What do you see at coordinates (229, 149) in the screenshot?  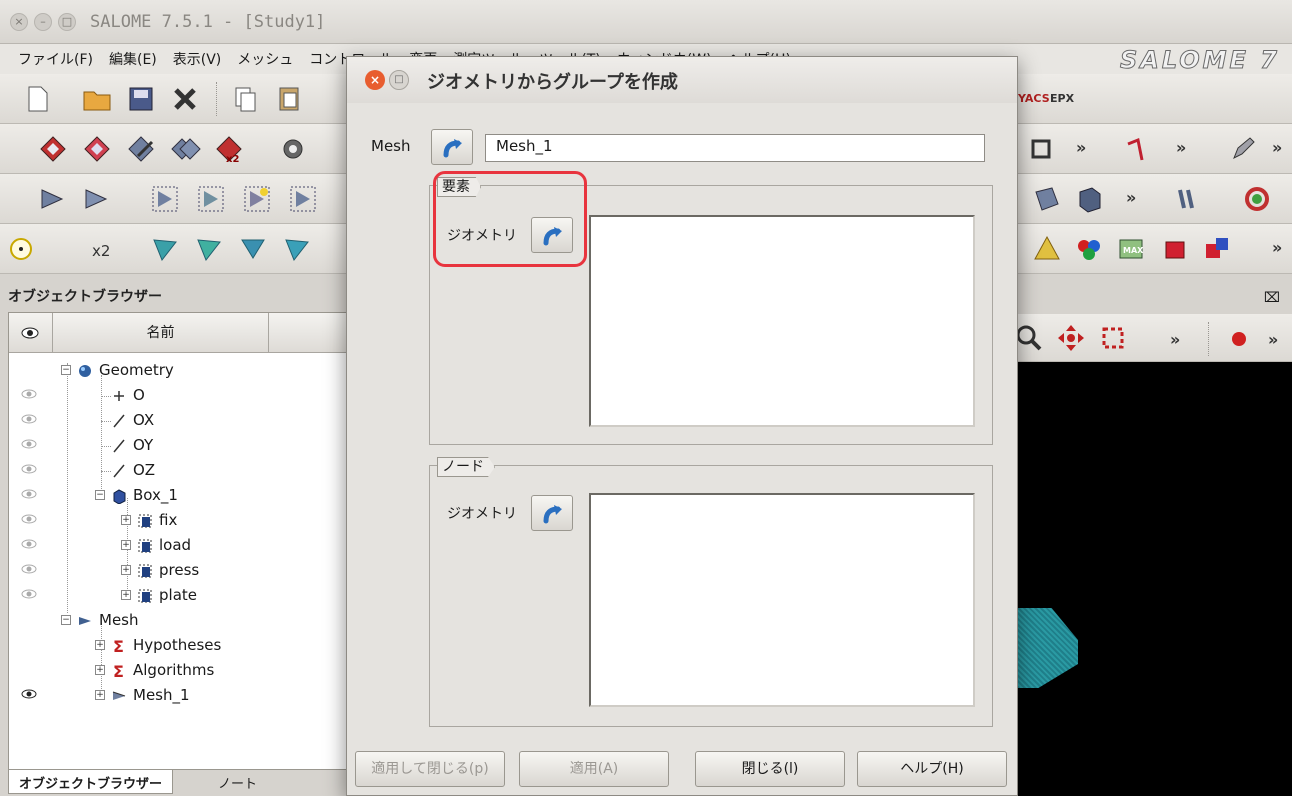 I see `mesh-order-icon: x2` at bounding box center [229, 149].